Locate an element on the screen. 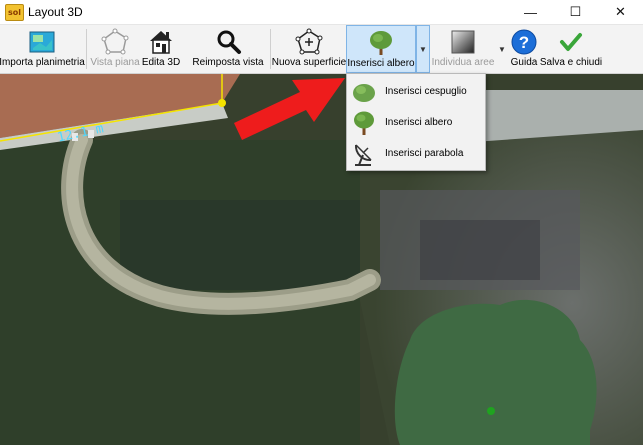  insert-tree-button: Inserisci albero is located at coordinates (381, 49).